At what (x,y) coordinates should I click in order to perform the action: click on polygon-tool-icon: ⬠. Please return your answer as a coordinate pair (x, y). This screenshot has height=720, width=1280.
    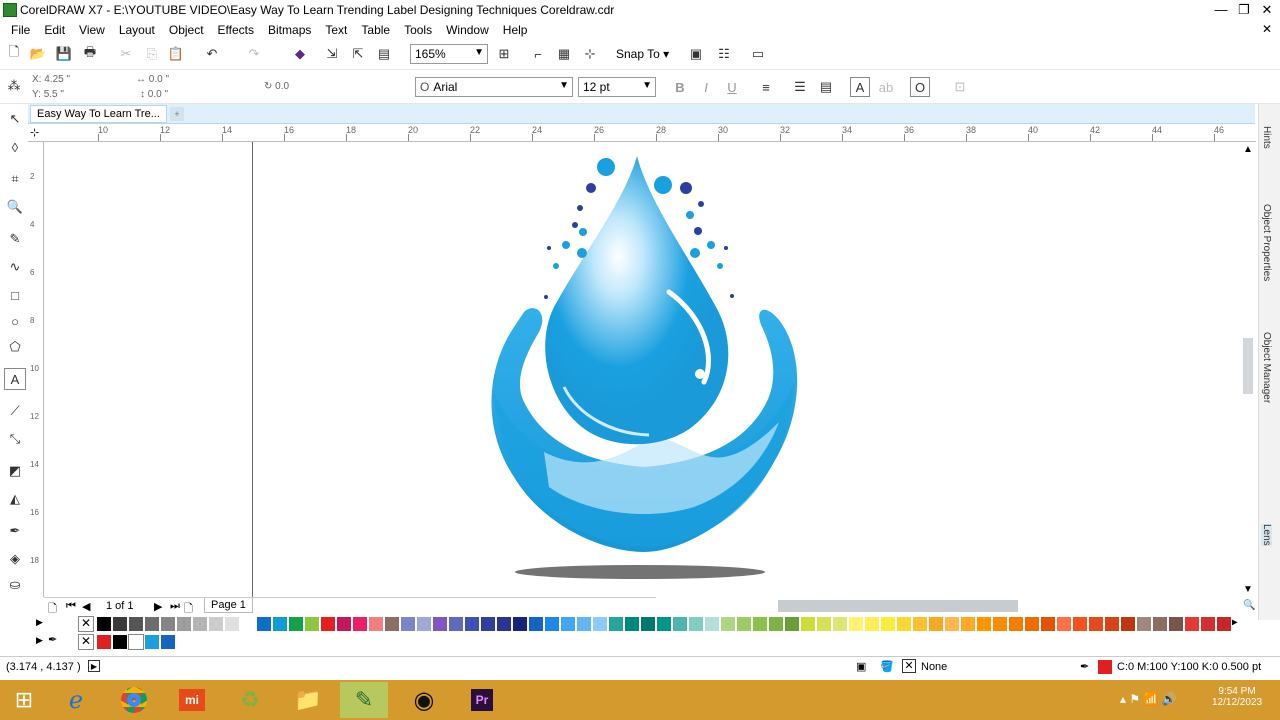
    Looking at the image, I should click on (15, 347).